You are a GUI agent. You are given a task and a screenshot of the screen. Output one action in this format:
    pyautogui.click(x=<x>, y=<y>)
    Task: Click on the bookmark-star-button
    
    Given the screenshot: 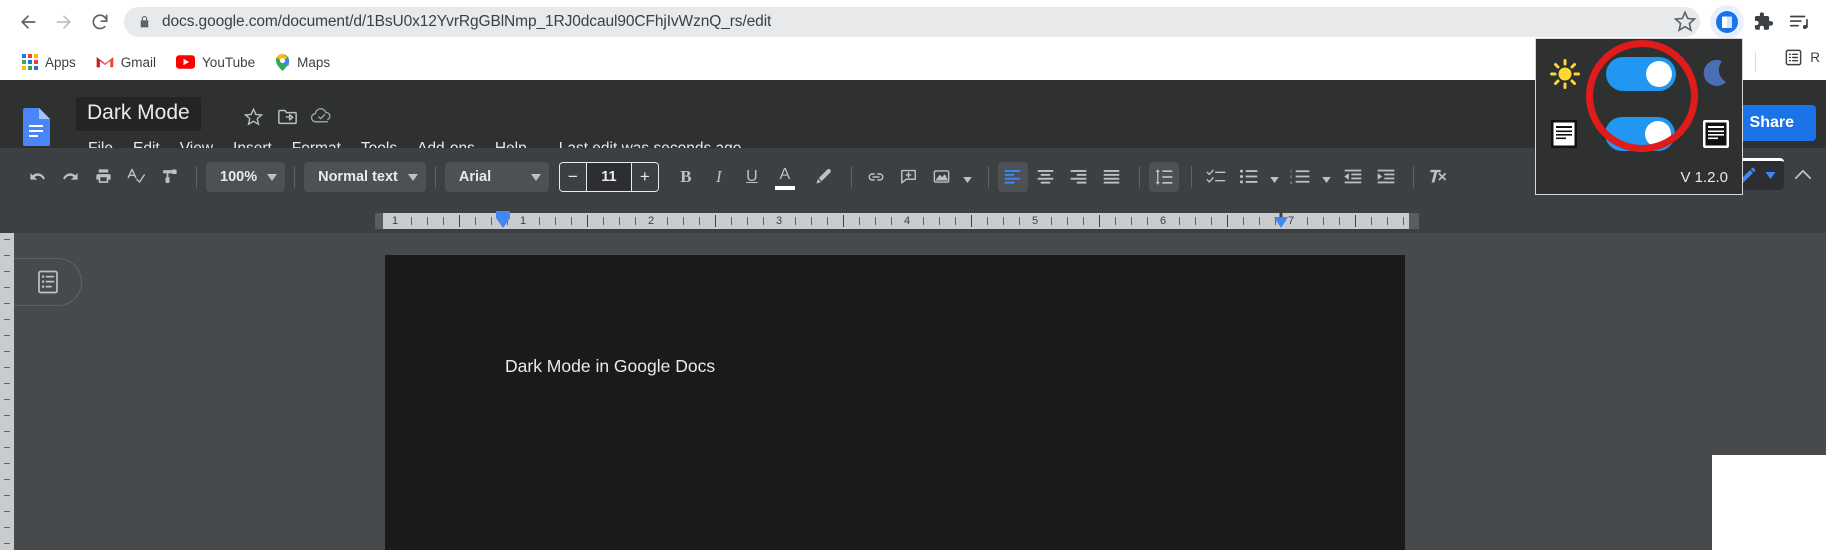 What is the action you would take?
    pyautogui.click(x=1685, y=22)
    